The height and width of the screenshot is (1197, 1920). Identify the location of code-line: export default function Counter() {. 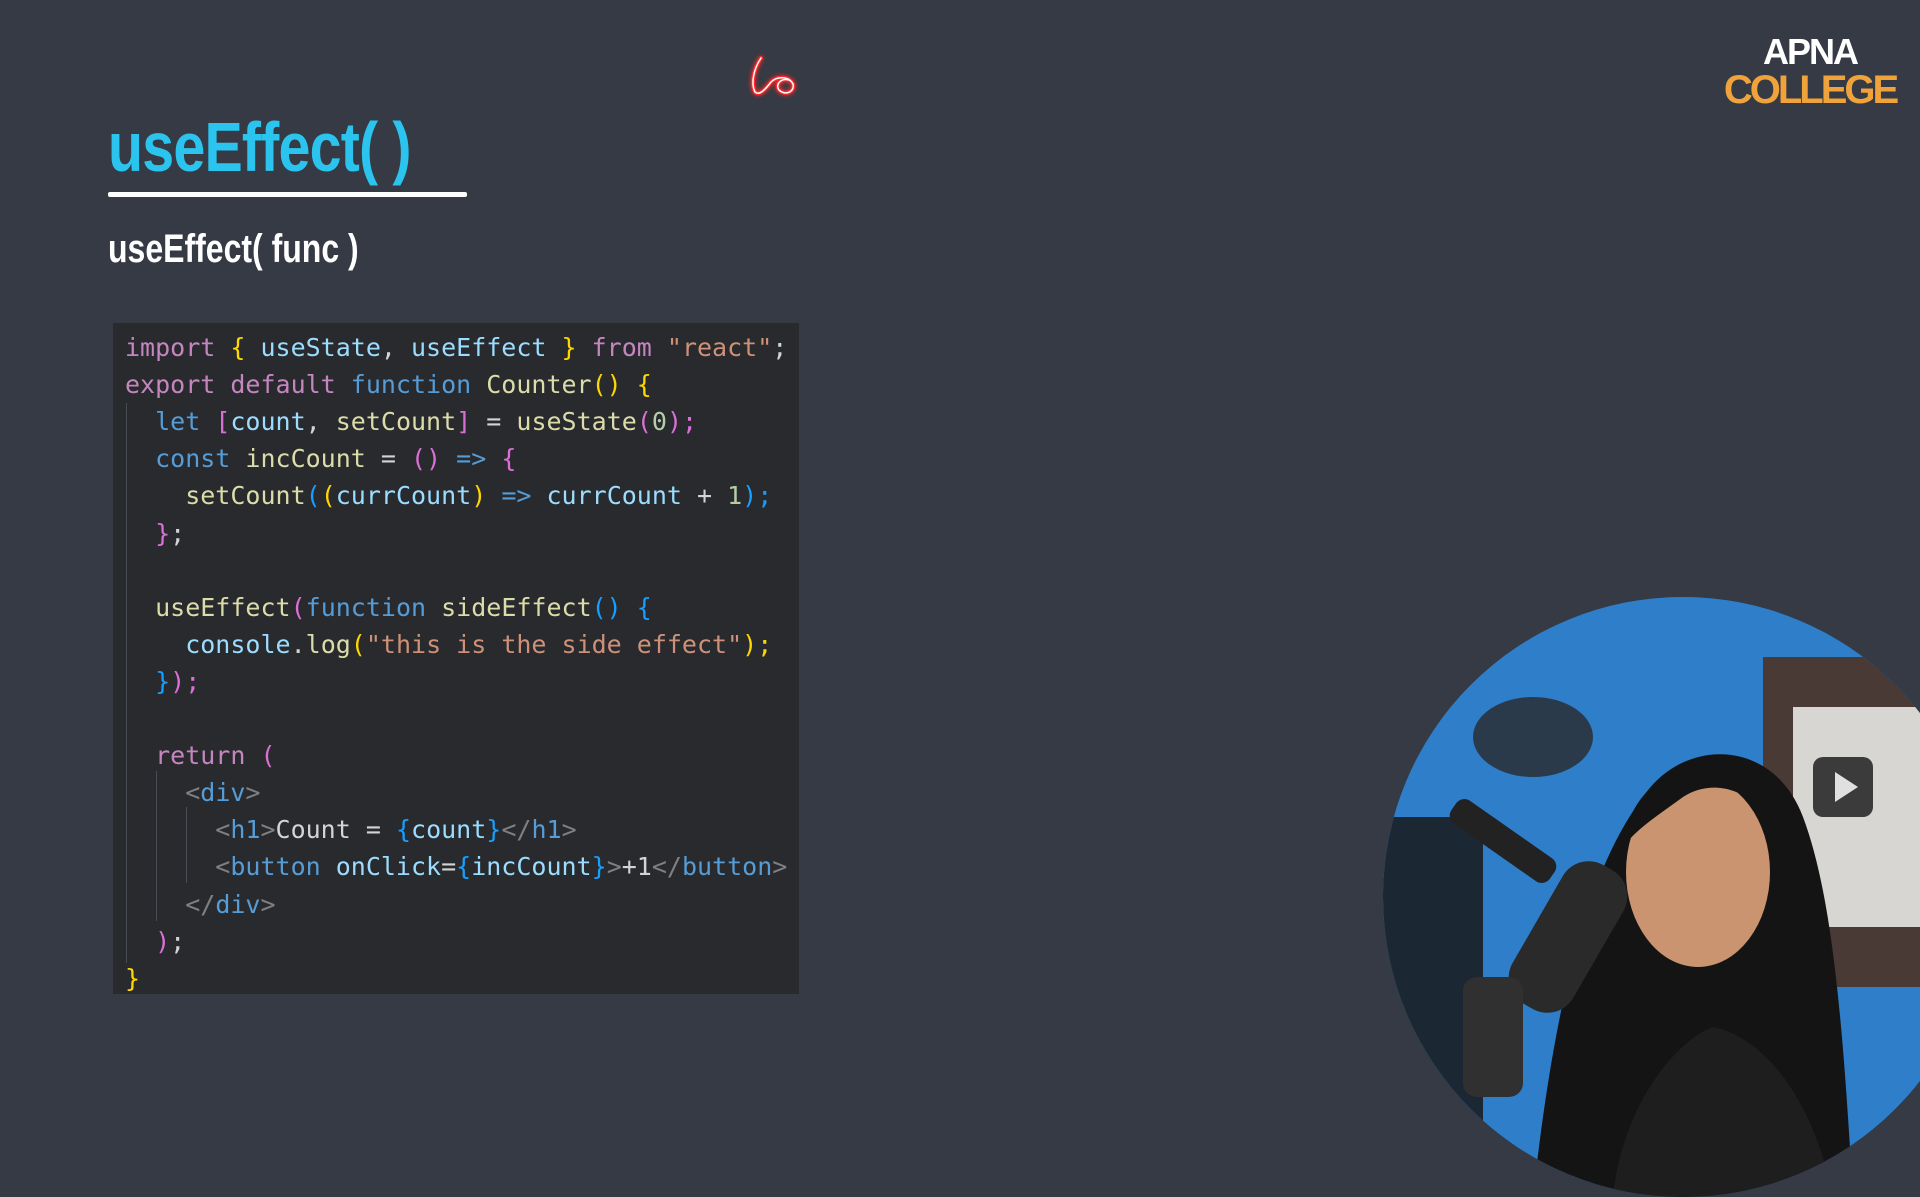
(388, 384).